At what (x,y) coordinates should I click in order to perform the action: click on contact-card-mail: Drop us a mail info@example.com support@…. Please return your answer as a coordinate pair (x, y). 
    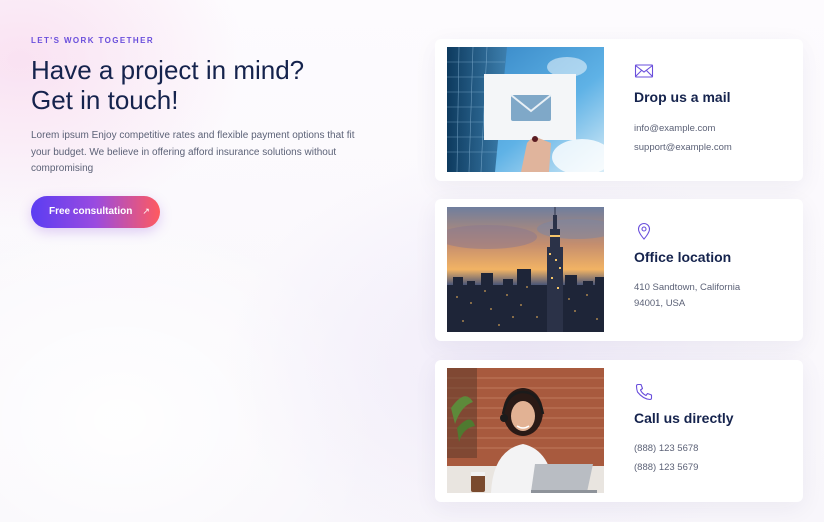
    Looking at the image, I should click on (619, 110).